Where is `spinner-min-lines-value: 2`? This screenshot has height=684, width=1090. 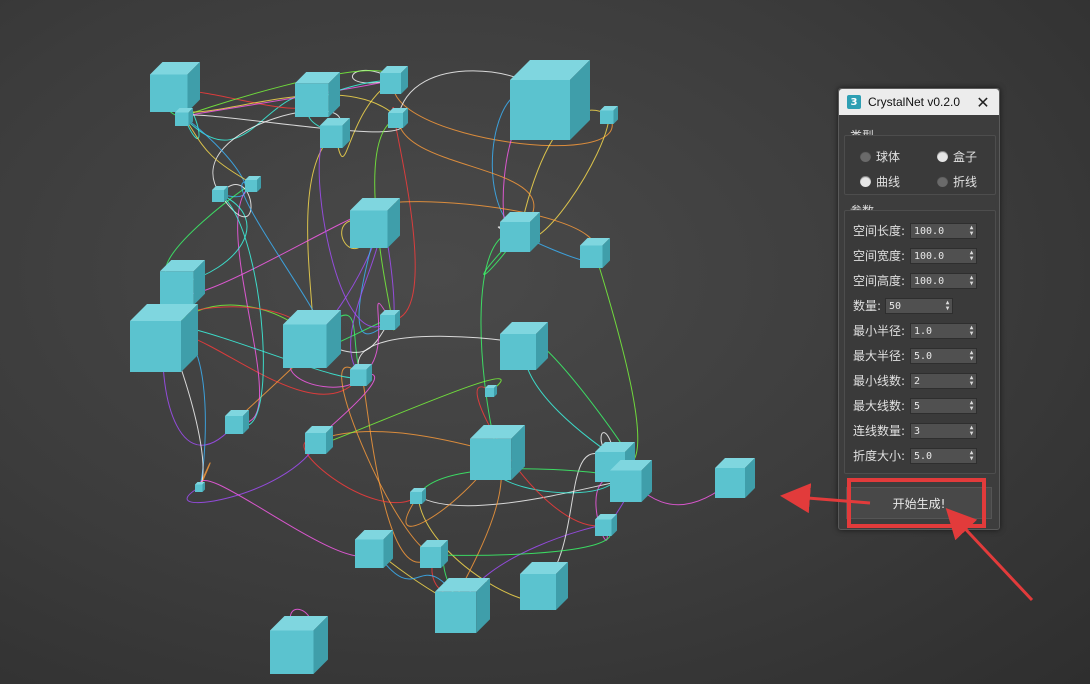
spinner-min-lines-value: 2 is located at coordinates (939, 381).